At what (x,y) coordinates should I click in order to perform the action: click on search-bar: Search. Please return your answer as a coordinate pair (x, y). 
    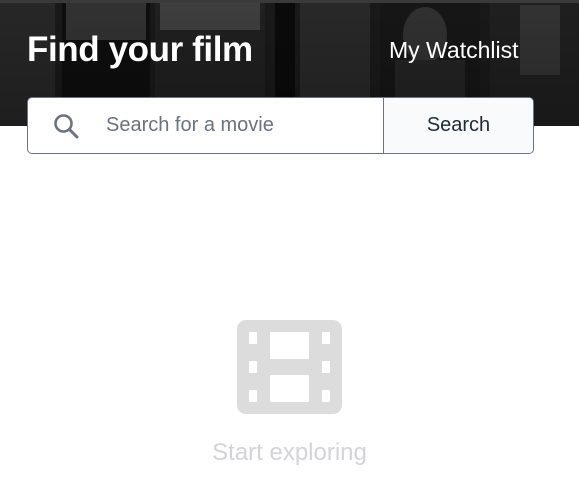
    Looking at the image, I should click on (280, 125).